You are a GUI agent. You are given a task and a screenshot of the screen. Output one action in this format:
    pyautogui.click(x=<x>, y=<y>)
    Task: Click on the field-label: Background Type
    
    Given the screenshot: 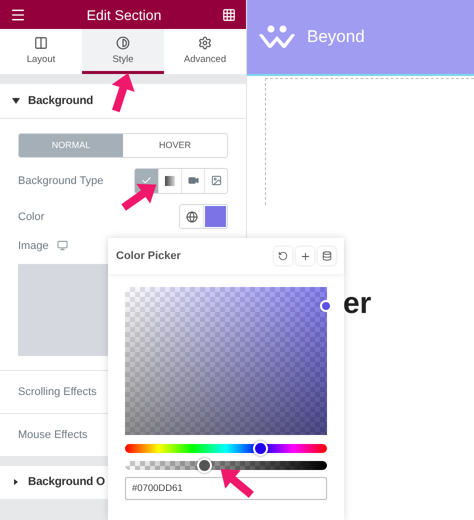 What is the action you would take?
    pyautogui.click(x=61, y=180)
    